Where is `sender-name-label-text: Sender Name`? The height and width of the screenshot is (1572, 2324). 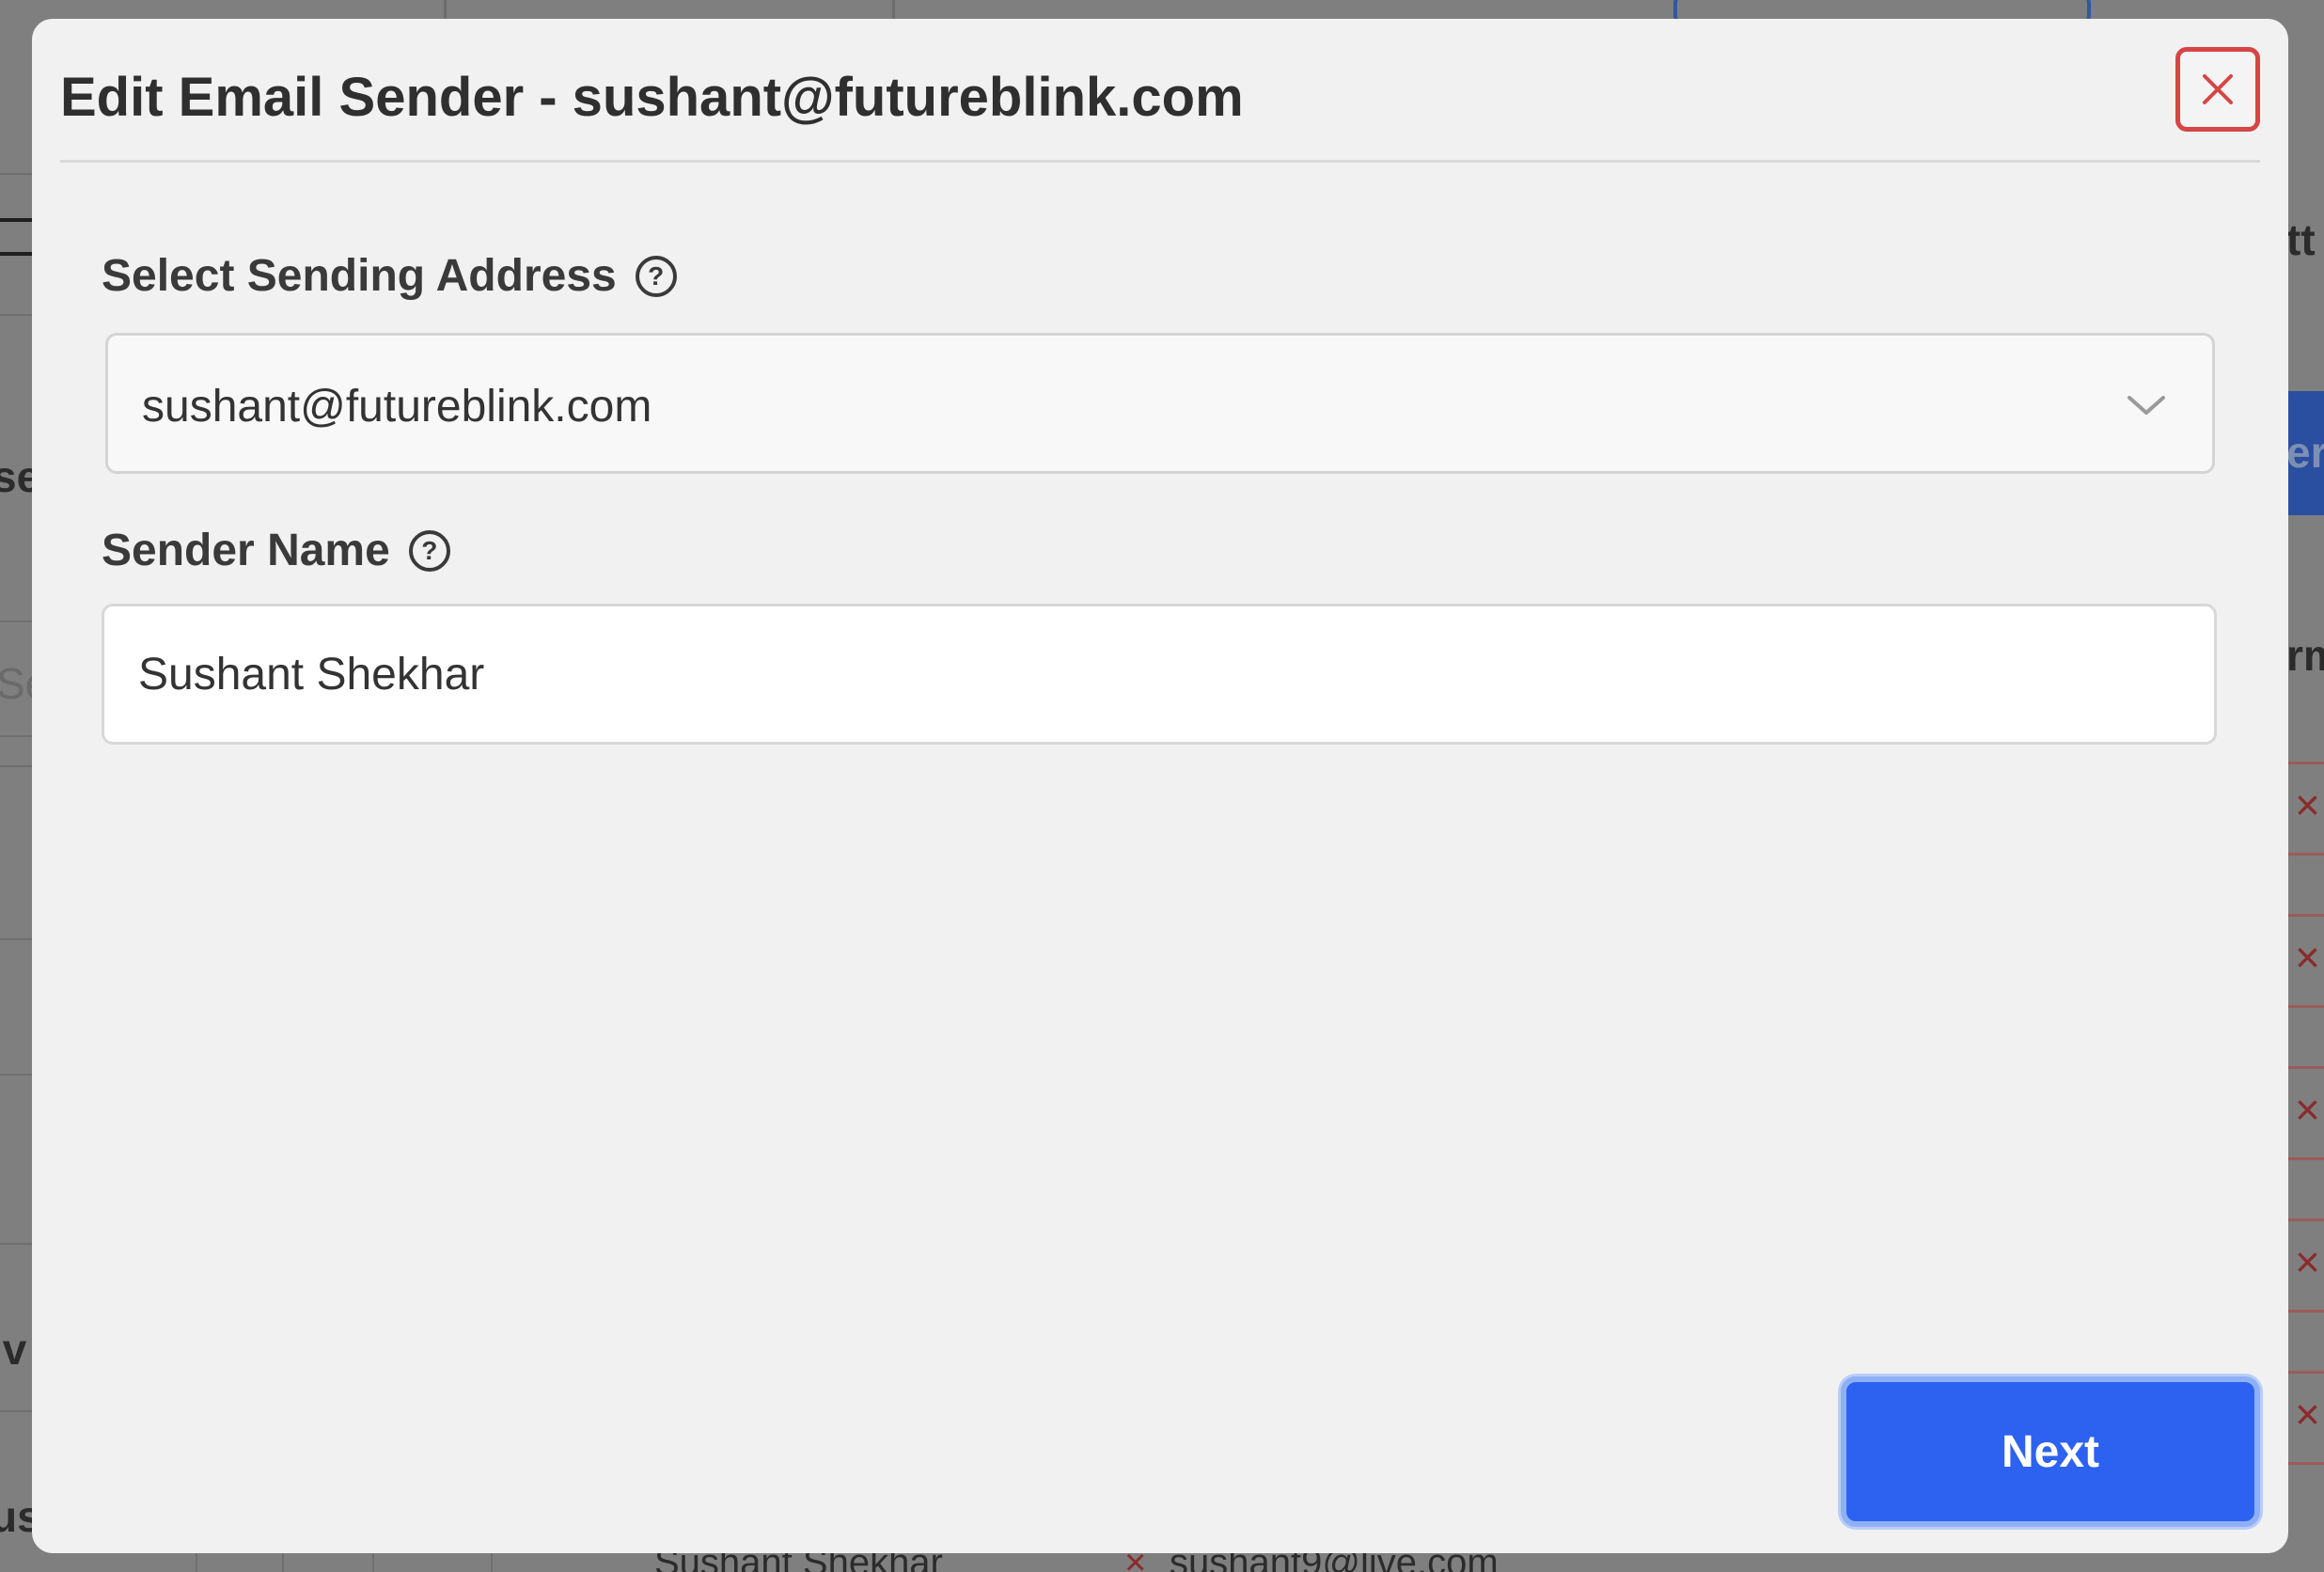 sender-name-label-text: Sender Name is located at coordinates (246, 550).